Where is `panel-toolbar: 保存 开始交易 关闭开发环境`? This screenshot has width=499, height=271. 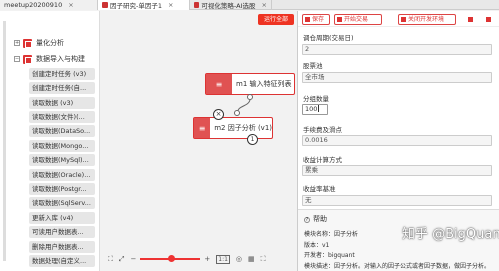
panel-toolbar: 保存 开始交易 关闭开发环境 is located at coordinates (398, 19).